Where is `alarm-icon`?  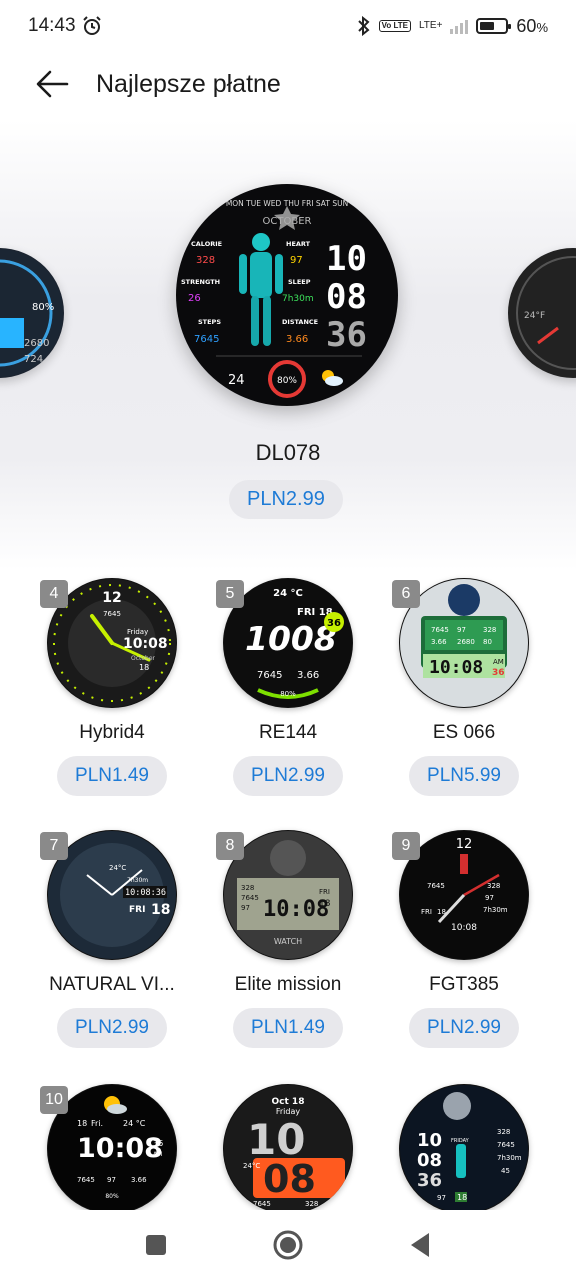 alarm-icon is located at coordinates (91, 25).